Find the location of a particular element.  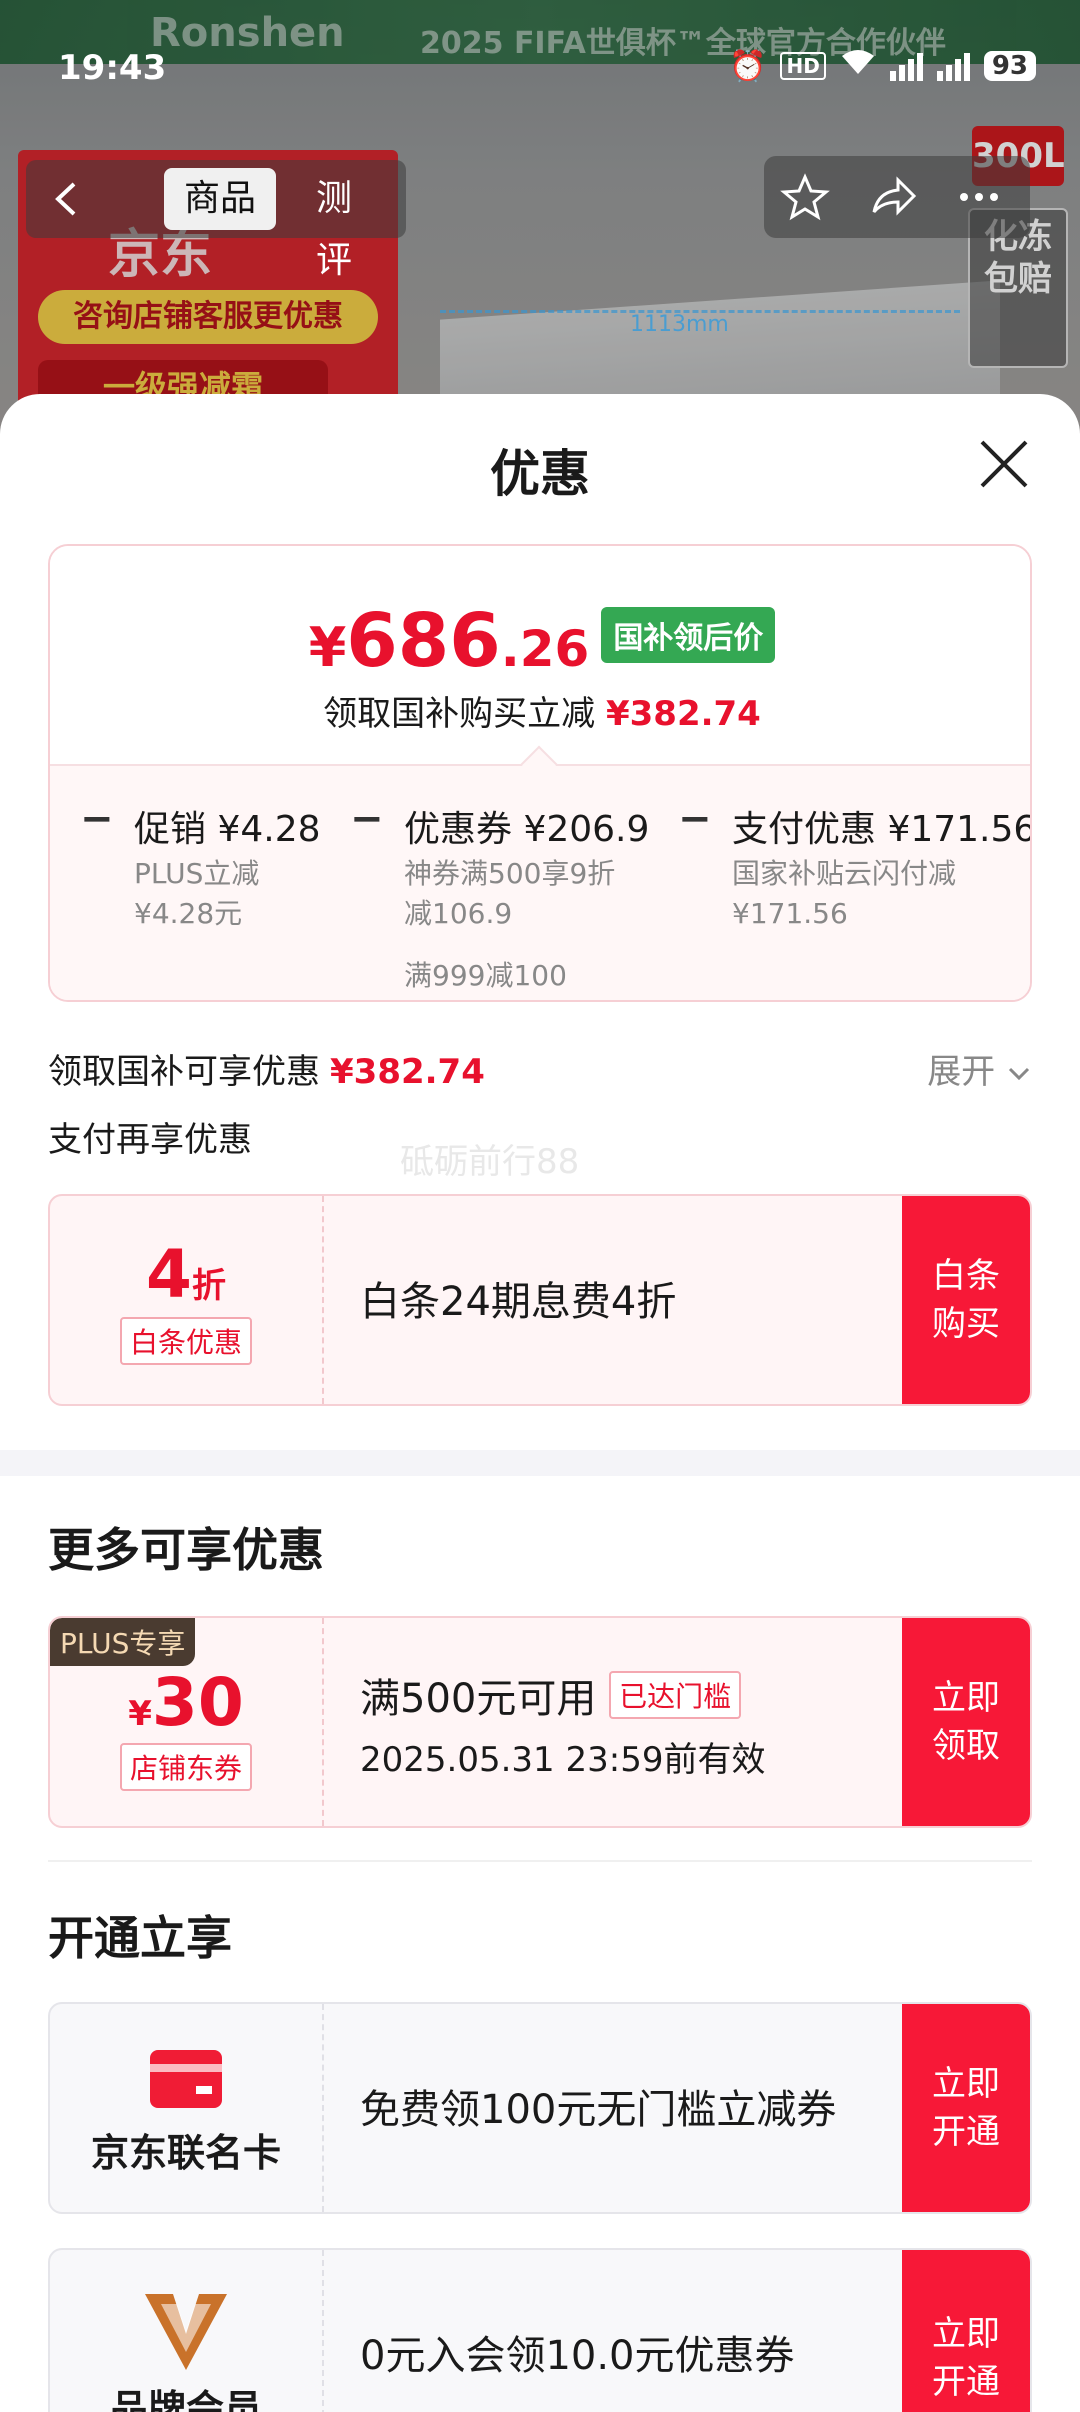

coupon-value: ¥30 is located at coordinates (186, 1702).